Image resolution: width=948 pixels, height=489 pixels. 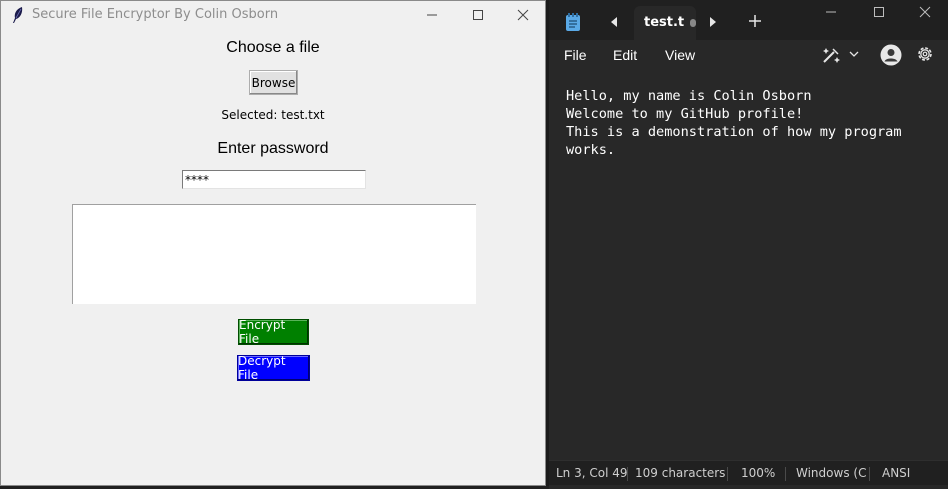 What do you see at coordinates (625, 55) in the screenshot?
I see `menu-edit: Edit` at bounding box center [625, 55].